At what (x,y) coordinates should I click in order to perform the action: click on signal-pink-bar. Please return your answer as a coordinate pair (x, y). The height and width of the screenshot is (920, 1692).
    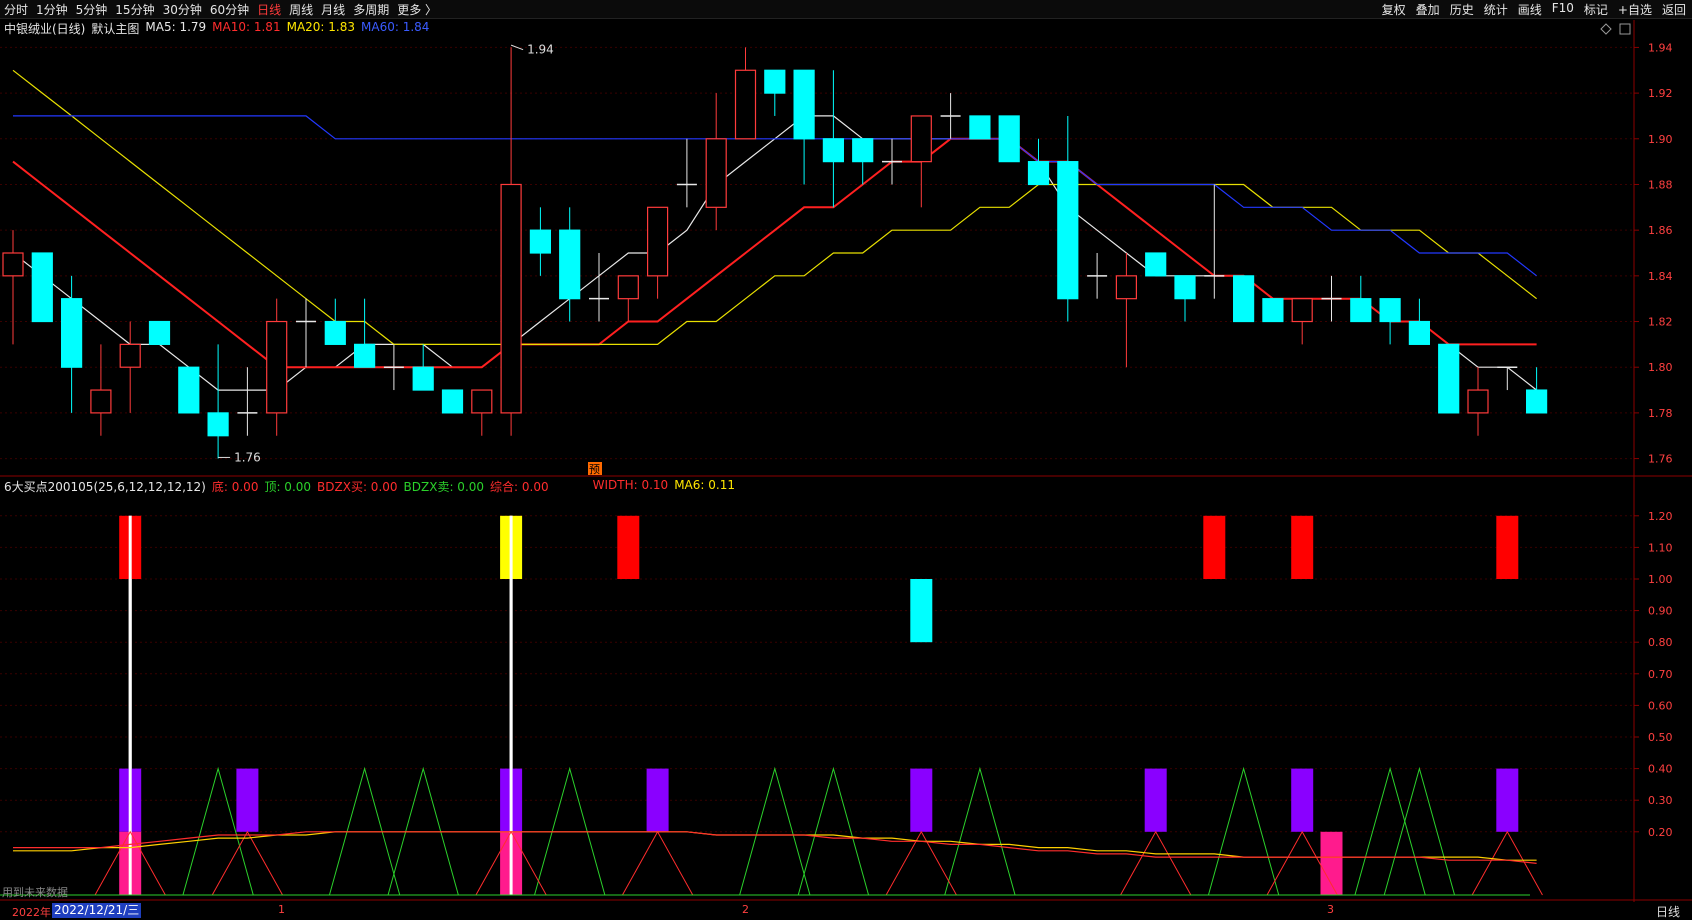
    Looking at the image, I should click on (1331, 863).